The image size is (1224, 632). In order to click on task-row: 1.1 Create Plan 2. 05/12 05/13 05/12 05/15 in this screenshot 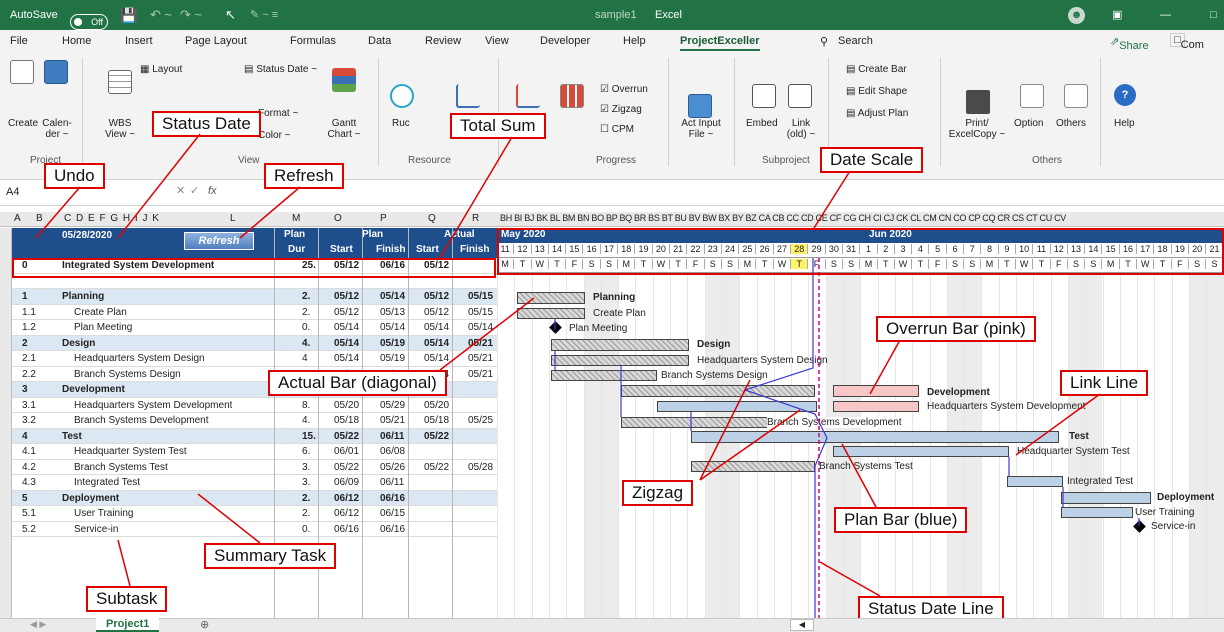, I will do `click(254, 312)`.